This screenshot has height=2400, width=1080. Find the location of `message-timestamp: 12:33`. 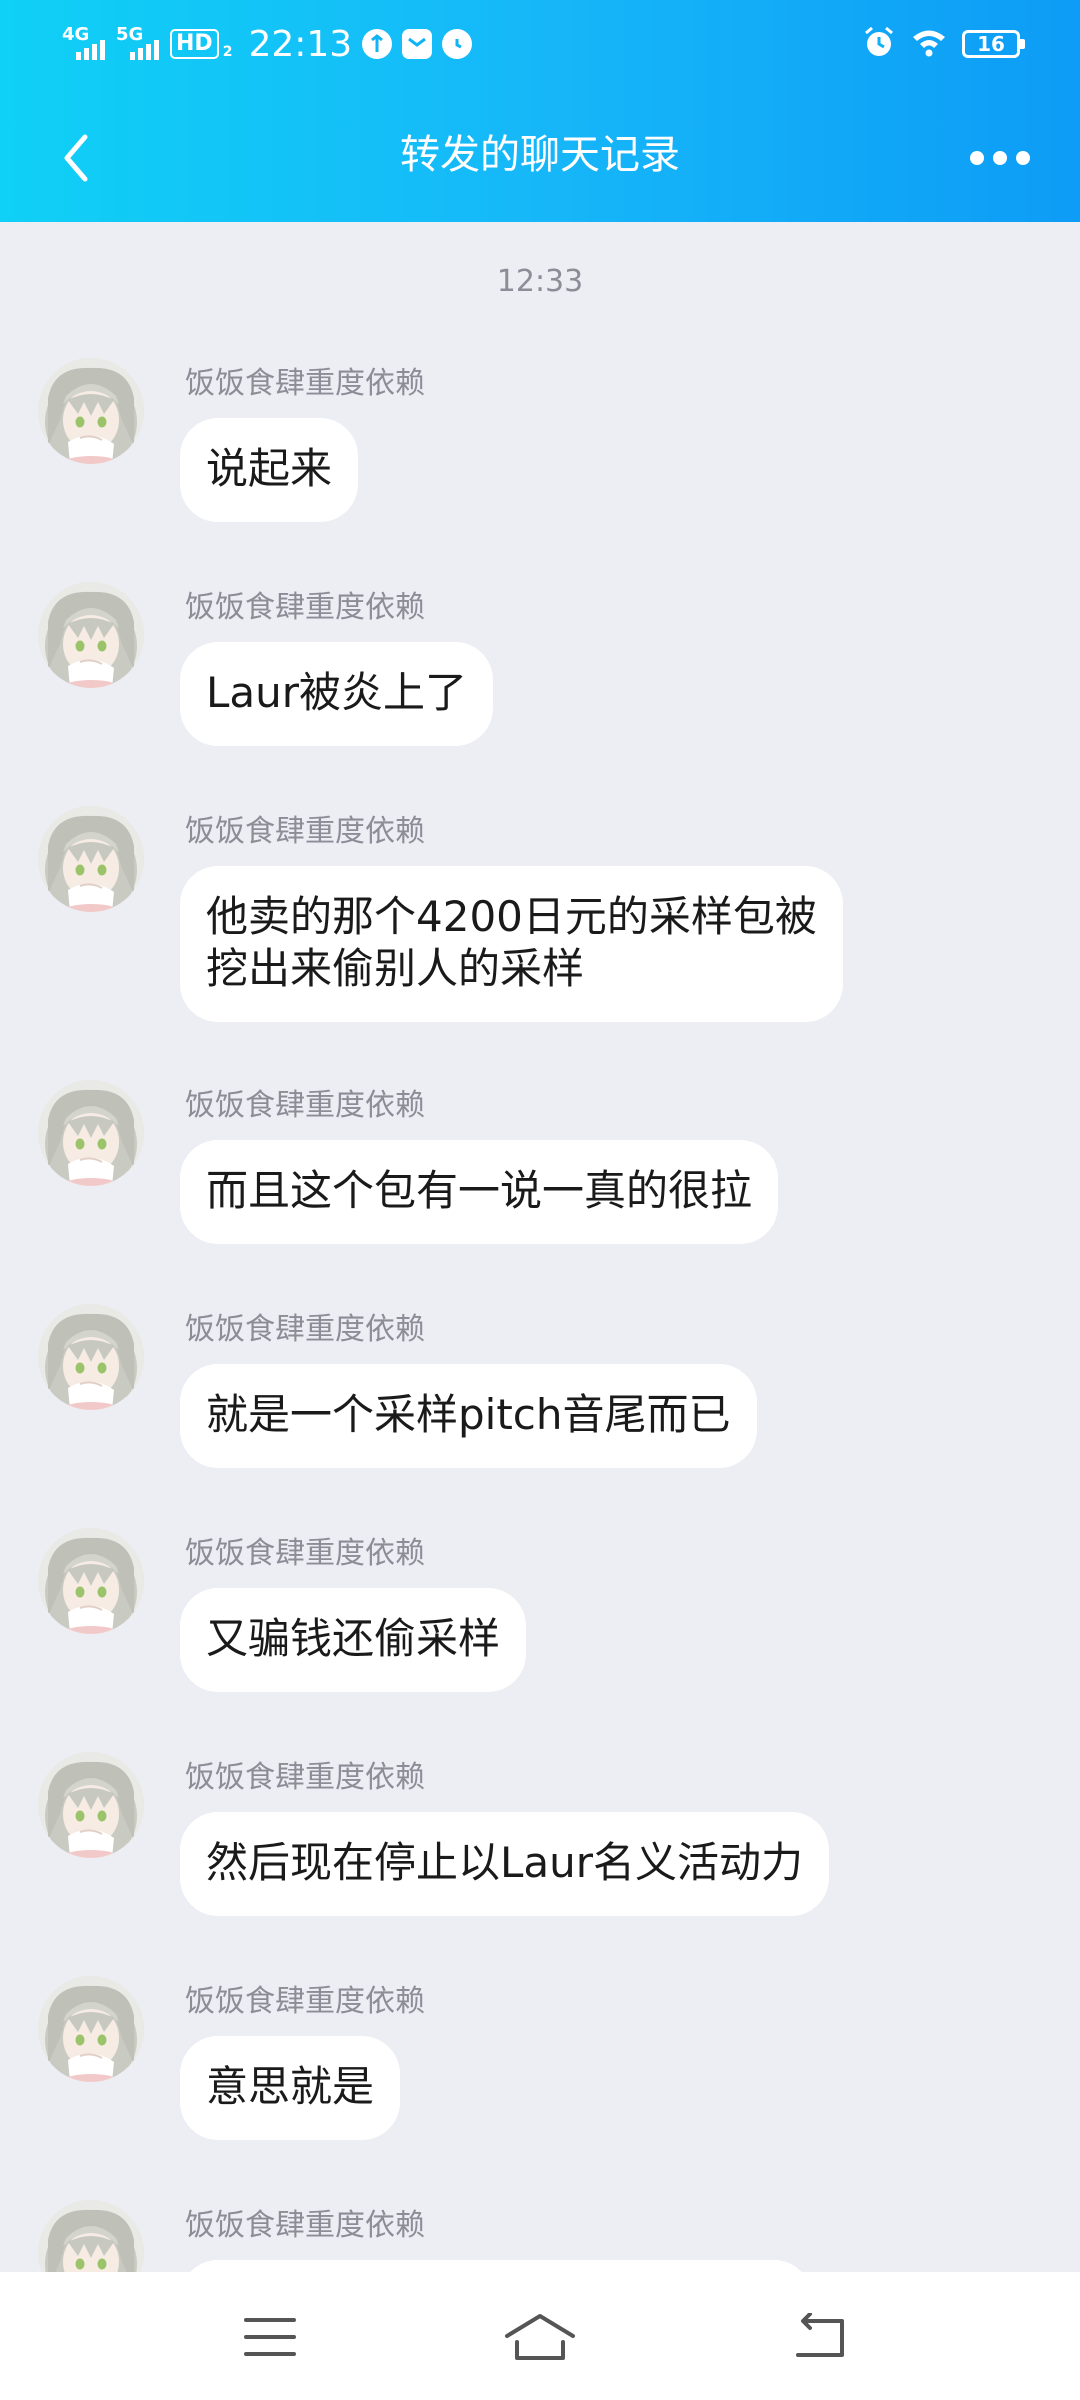

message-timestamp: 12:33 is located at coordinates (540, 281).